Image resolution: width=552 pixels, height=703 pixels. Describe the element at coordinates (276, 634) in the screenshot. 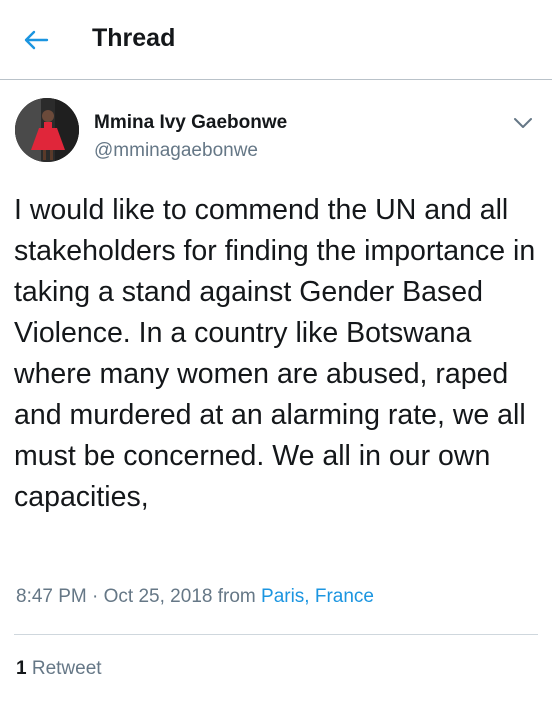

I see `divider` at that location.